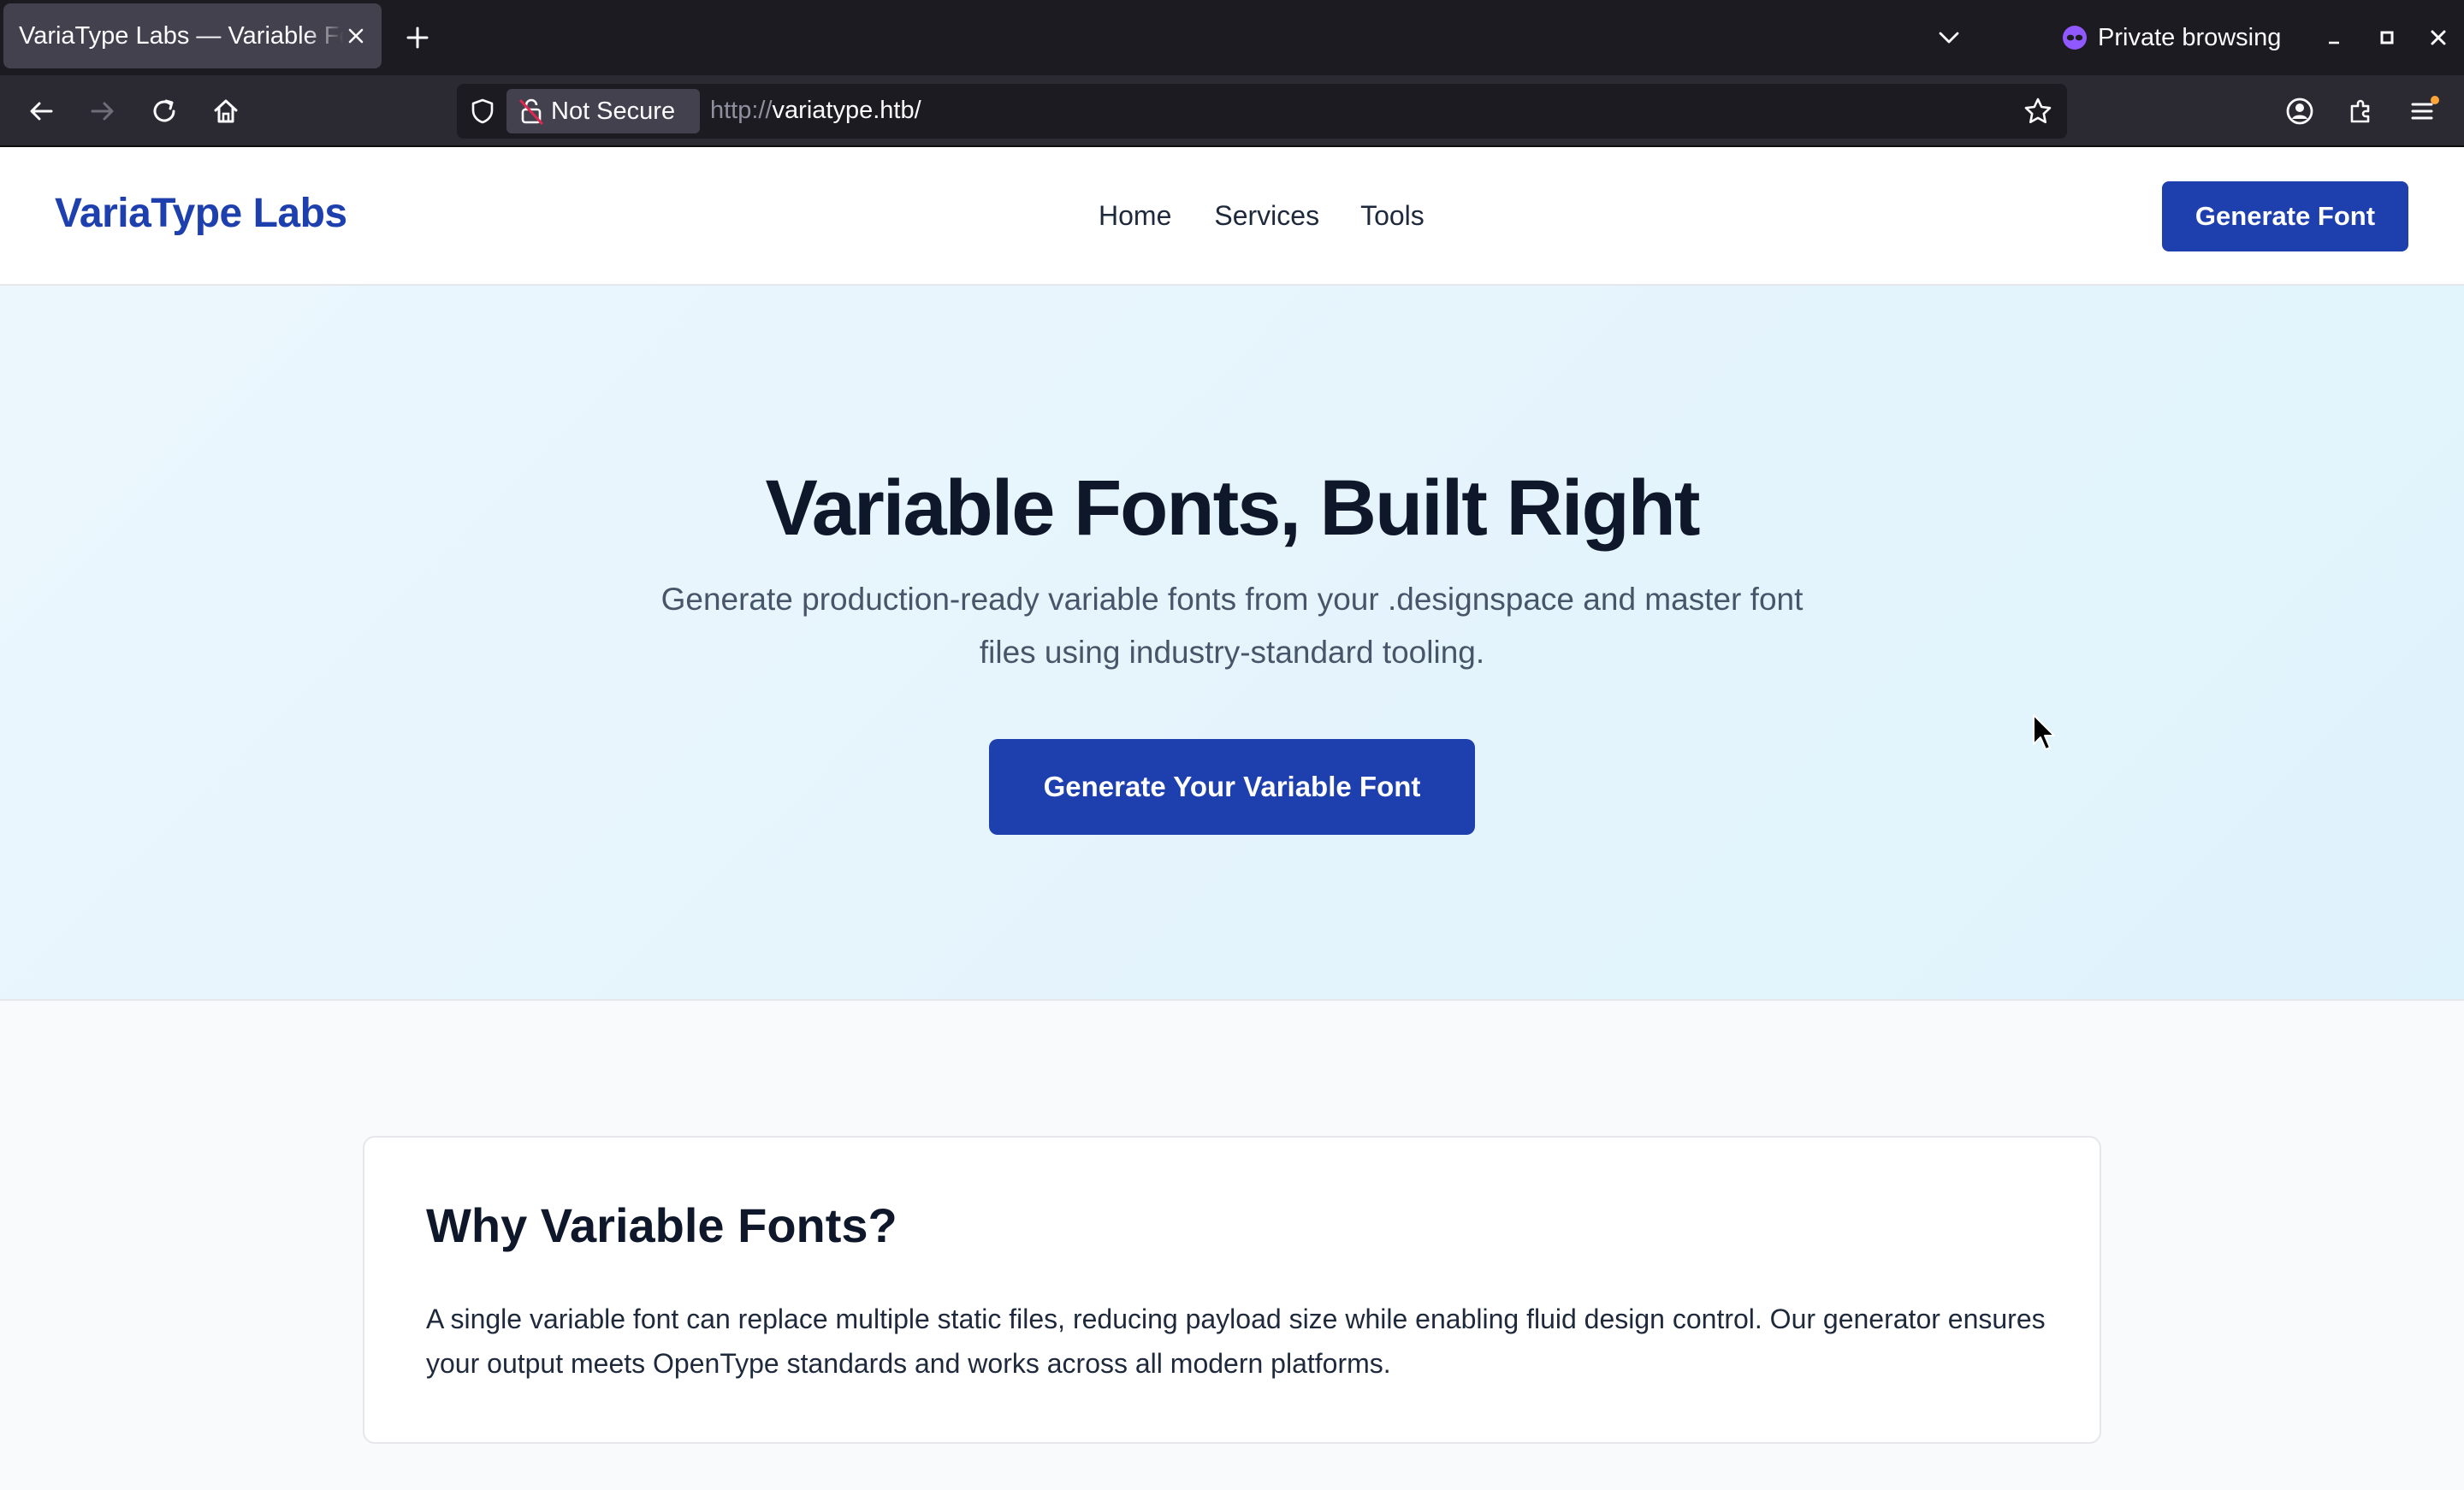 This screenshot has height=1490, width=2464. I want to click on private-browsing-label: Private browsing, so click(2190, 37).